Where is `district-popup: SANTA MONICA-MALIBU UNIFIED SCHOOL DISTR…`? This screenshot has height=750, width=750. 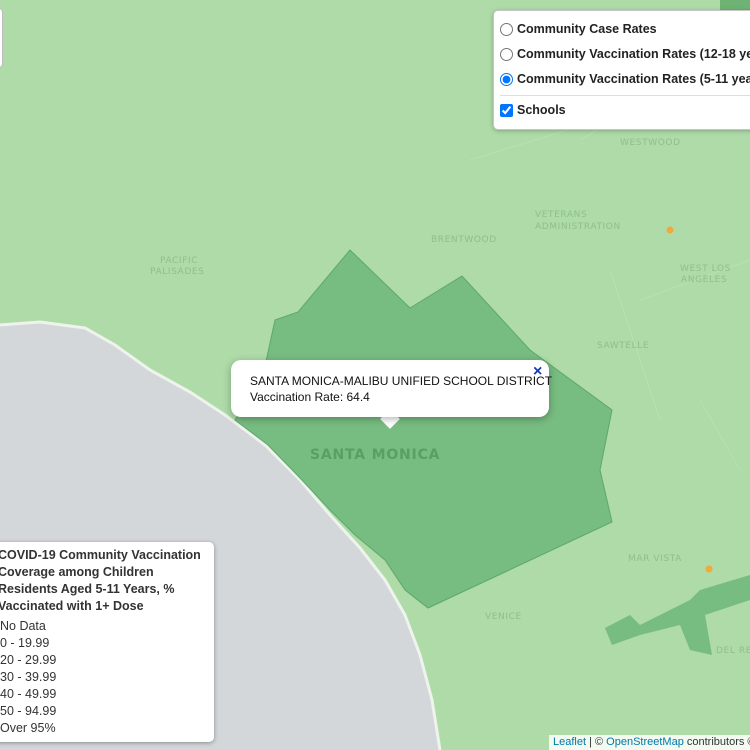 district-popup: SANTA MONICA-MALIBU UNIFIED SCHOOL DISTR… is located at coordinates (392, 388).